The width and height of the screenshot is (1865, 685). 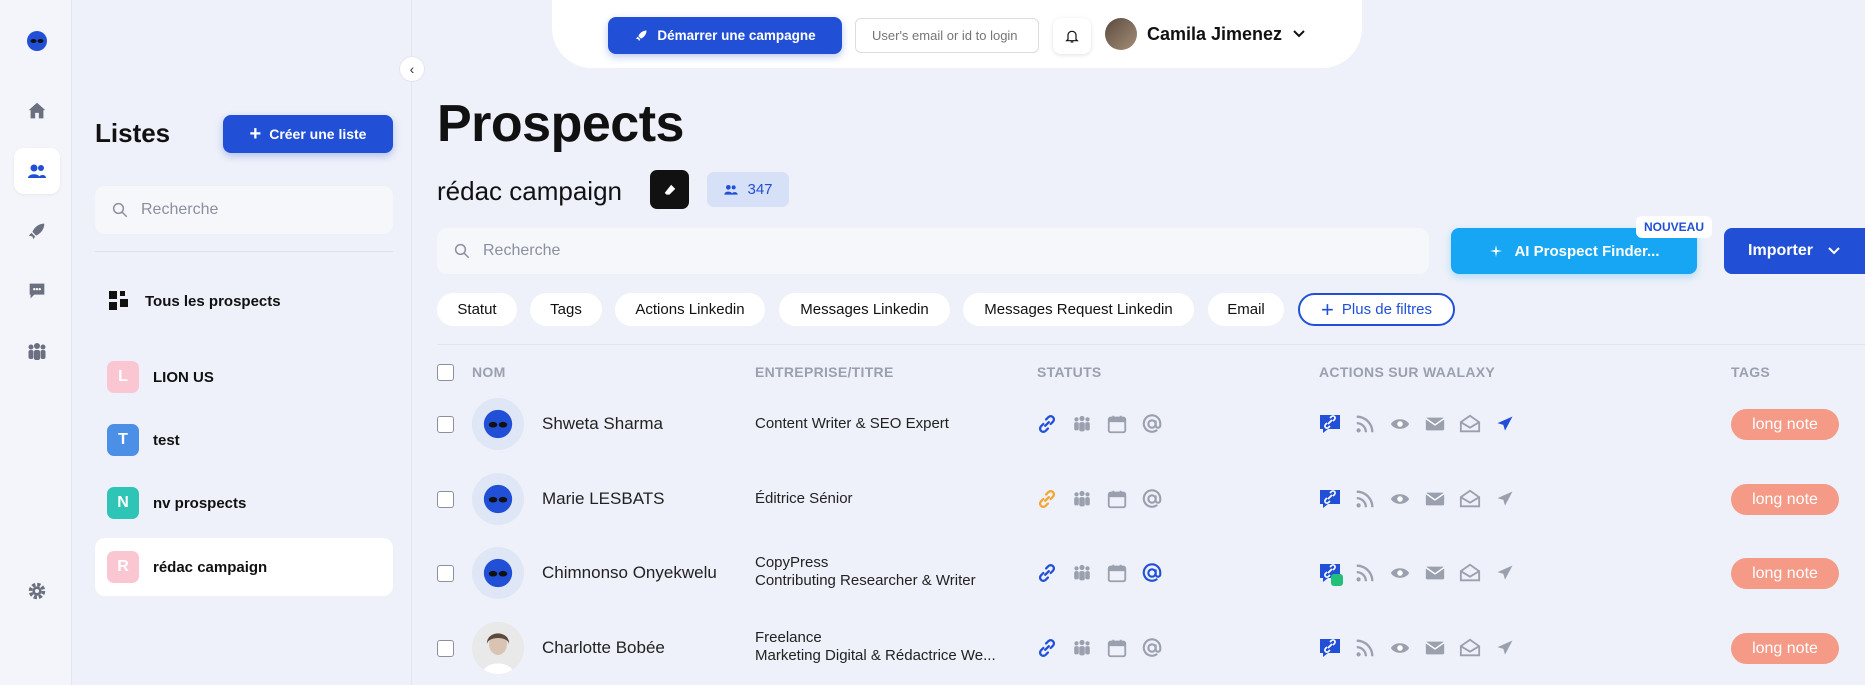 What do you see at coordinates (1069, 372) in the screenshot?
I see `column-header-status: STATUTS` at bounding box center [1069, 372].